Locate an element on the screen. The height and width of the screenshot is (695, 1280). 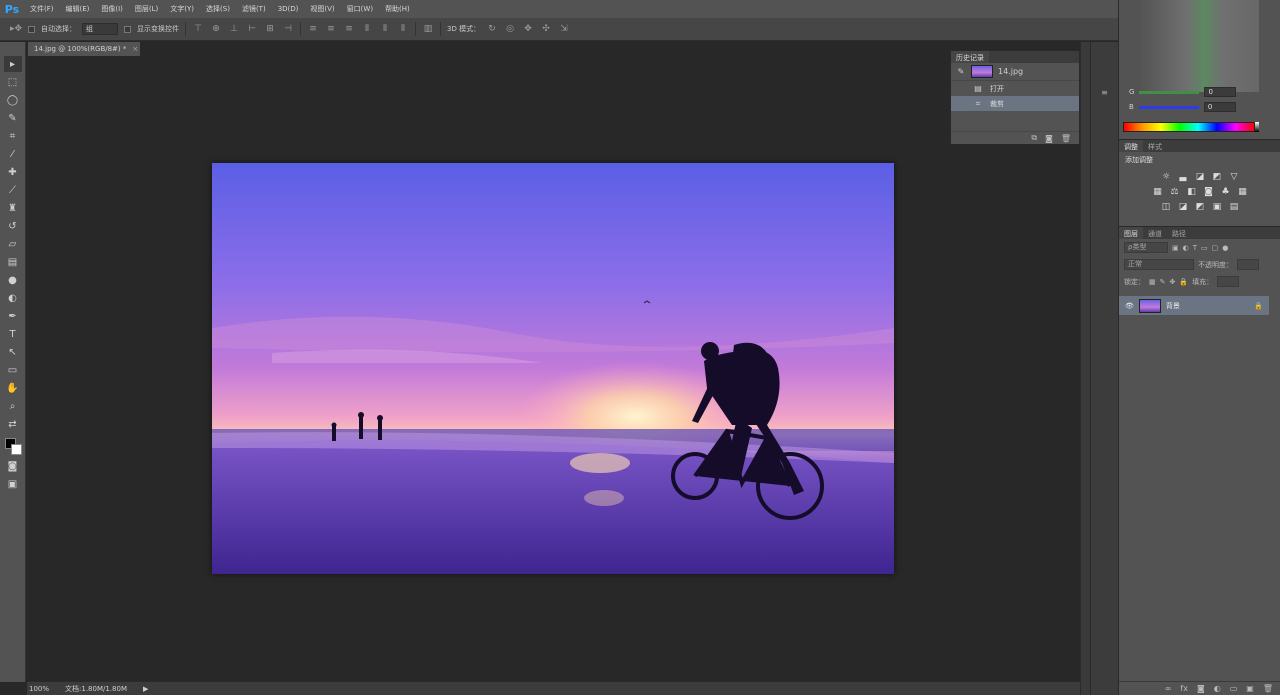
swap-colors-icon: ⇄ is located at coordinates (13, 424).